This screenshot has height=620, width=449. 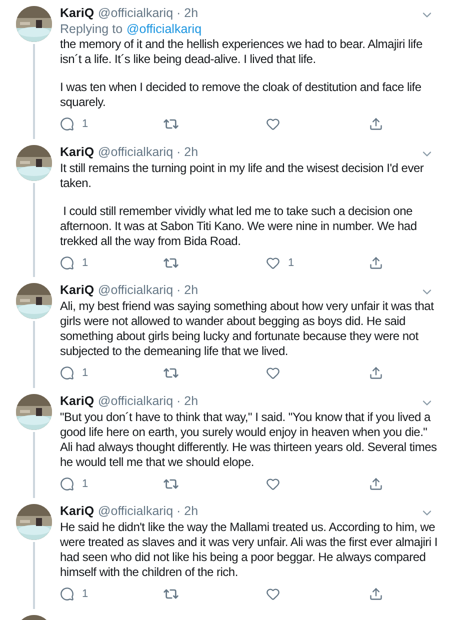 I want to click on replying-to-label: Replying to, so click(x=91, y=29).